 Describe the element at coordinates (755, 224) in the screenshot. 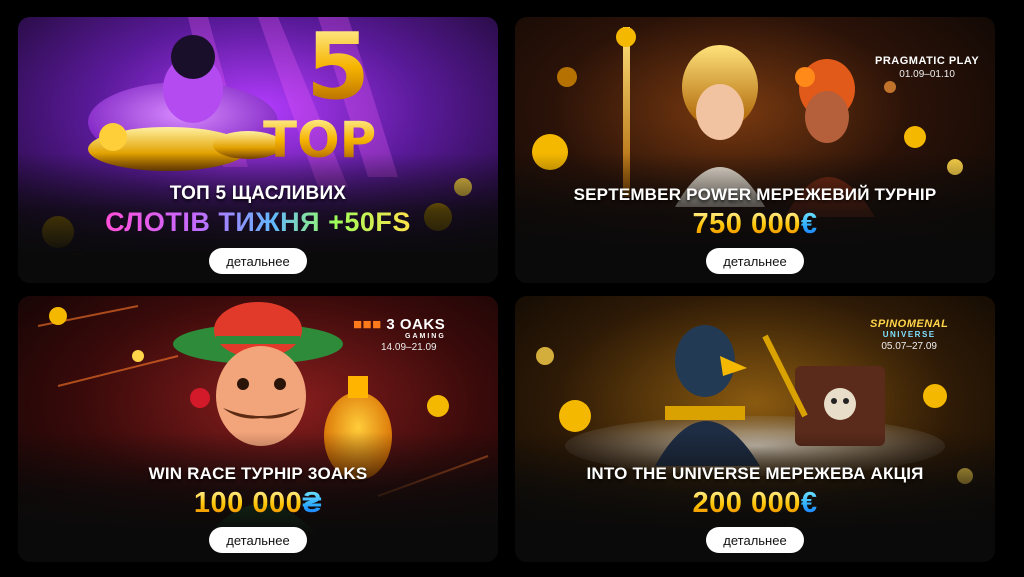

I see `prize-amount: 750 000€` at that location.